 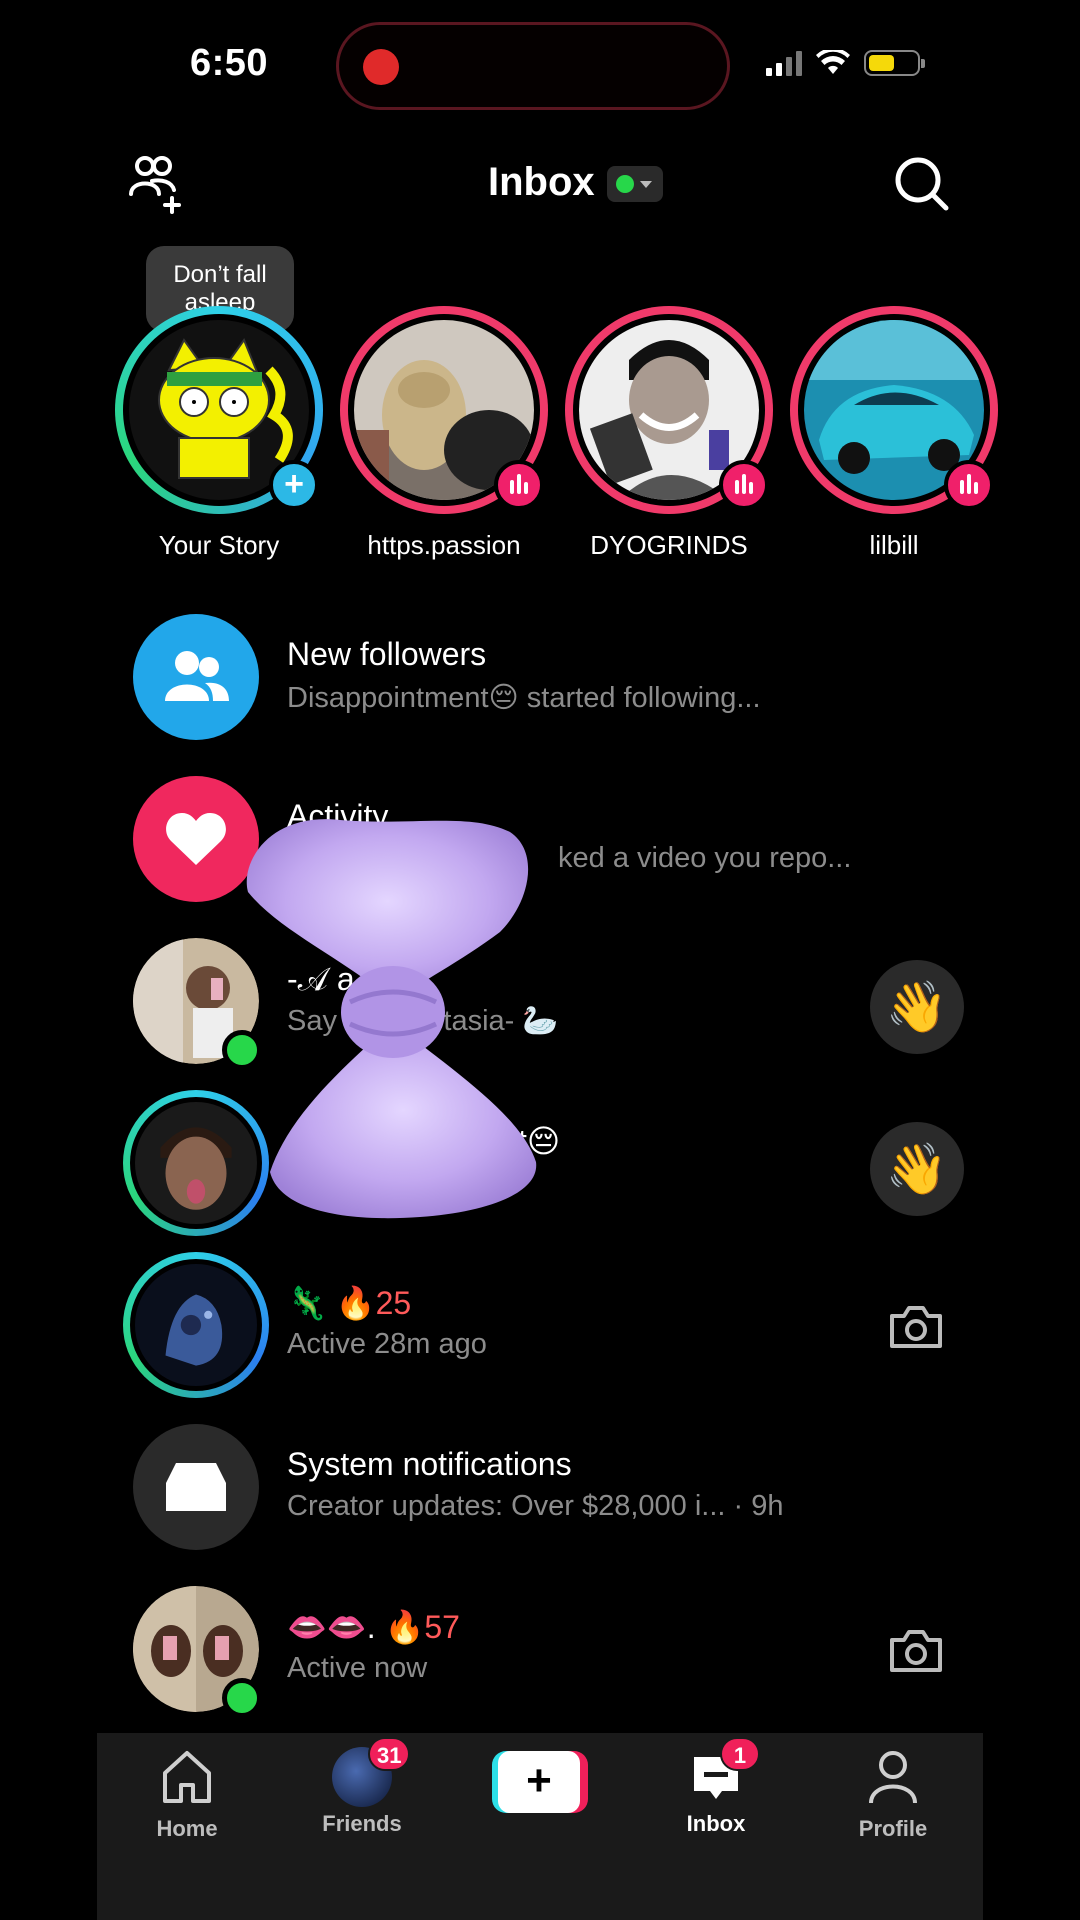 I want to click on profile-icon, so click(x=893, y=1777).